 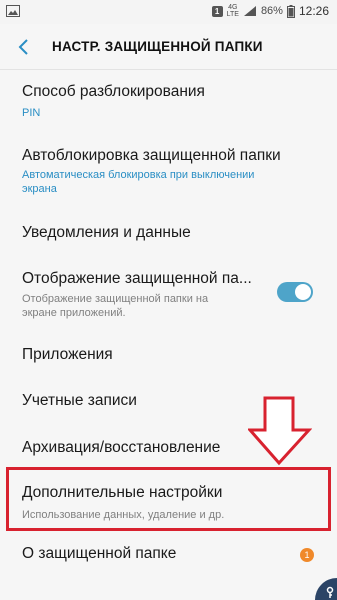 What do you see at coordinates (232, 11) in the screenshot?
I see `network-type: 4G LTE` at bounding box center [232, 11].